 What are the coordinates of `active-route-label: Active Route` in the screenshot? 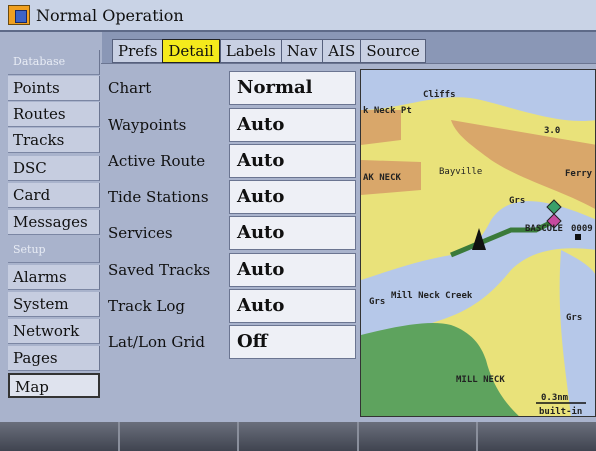 It's located at (157, 161).